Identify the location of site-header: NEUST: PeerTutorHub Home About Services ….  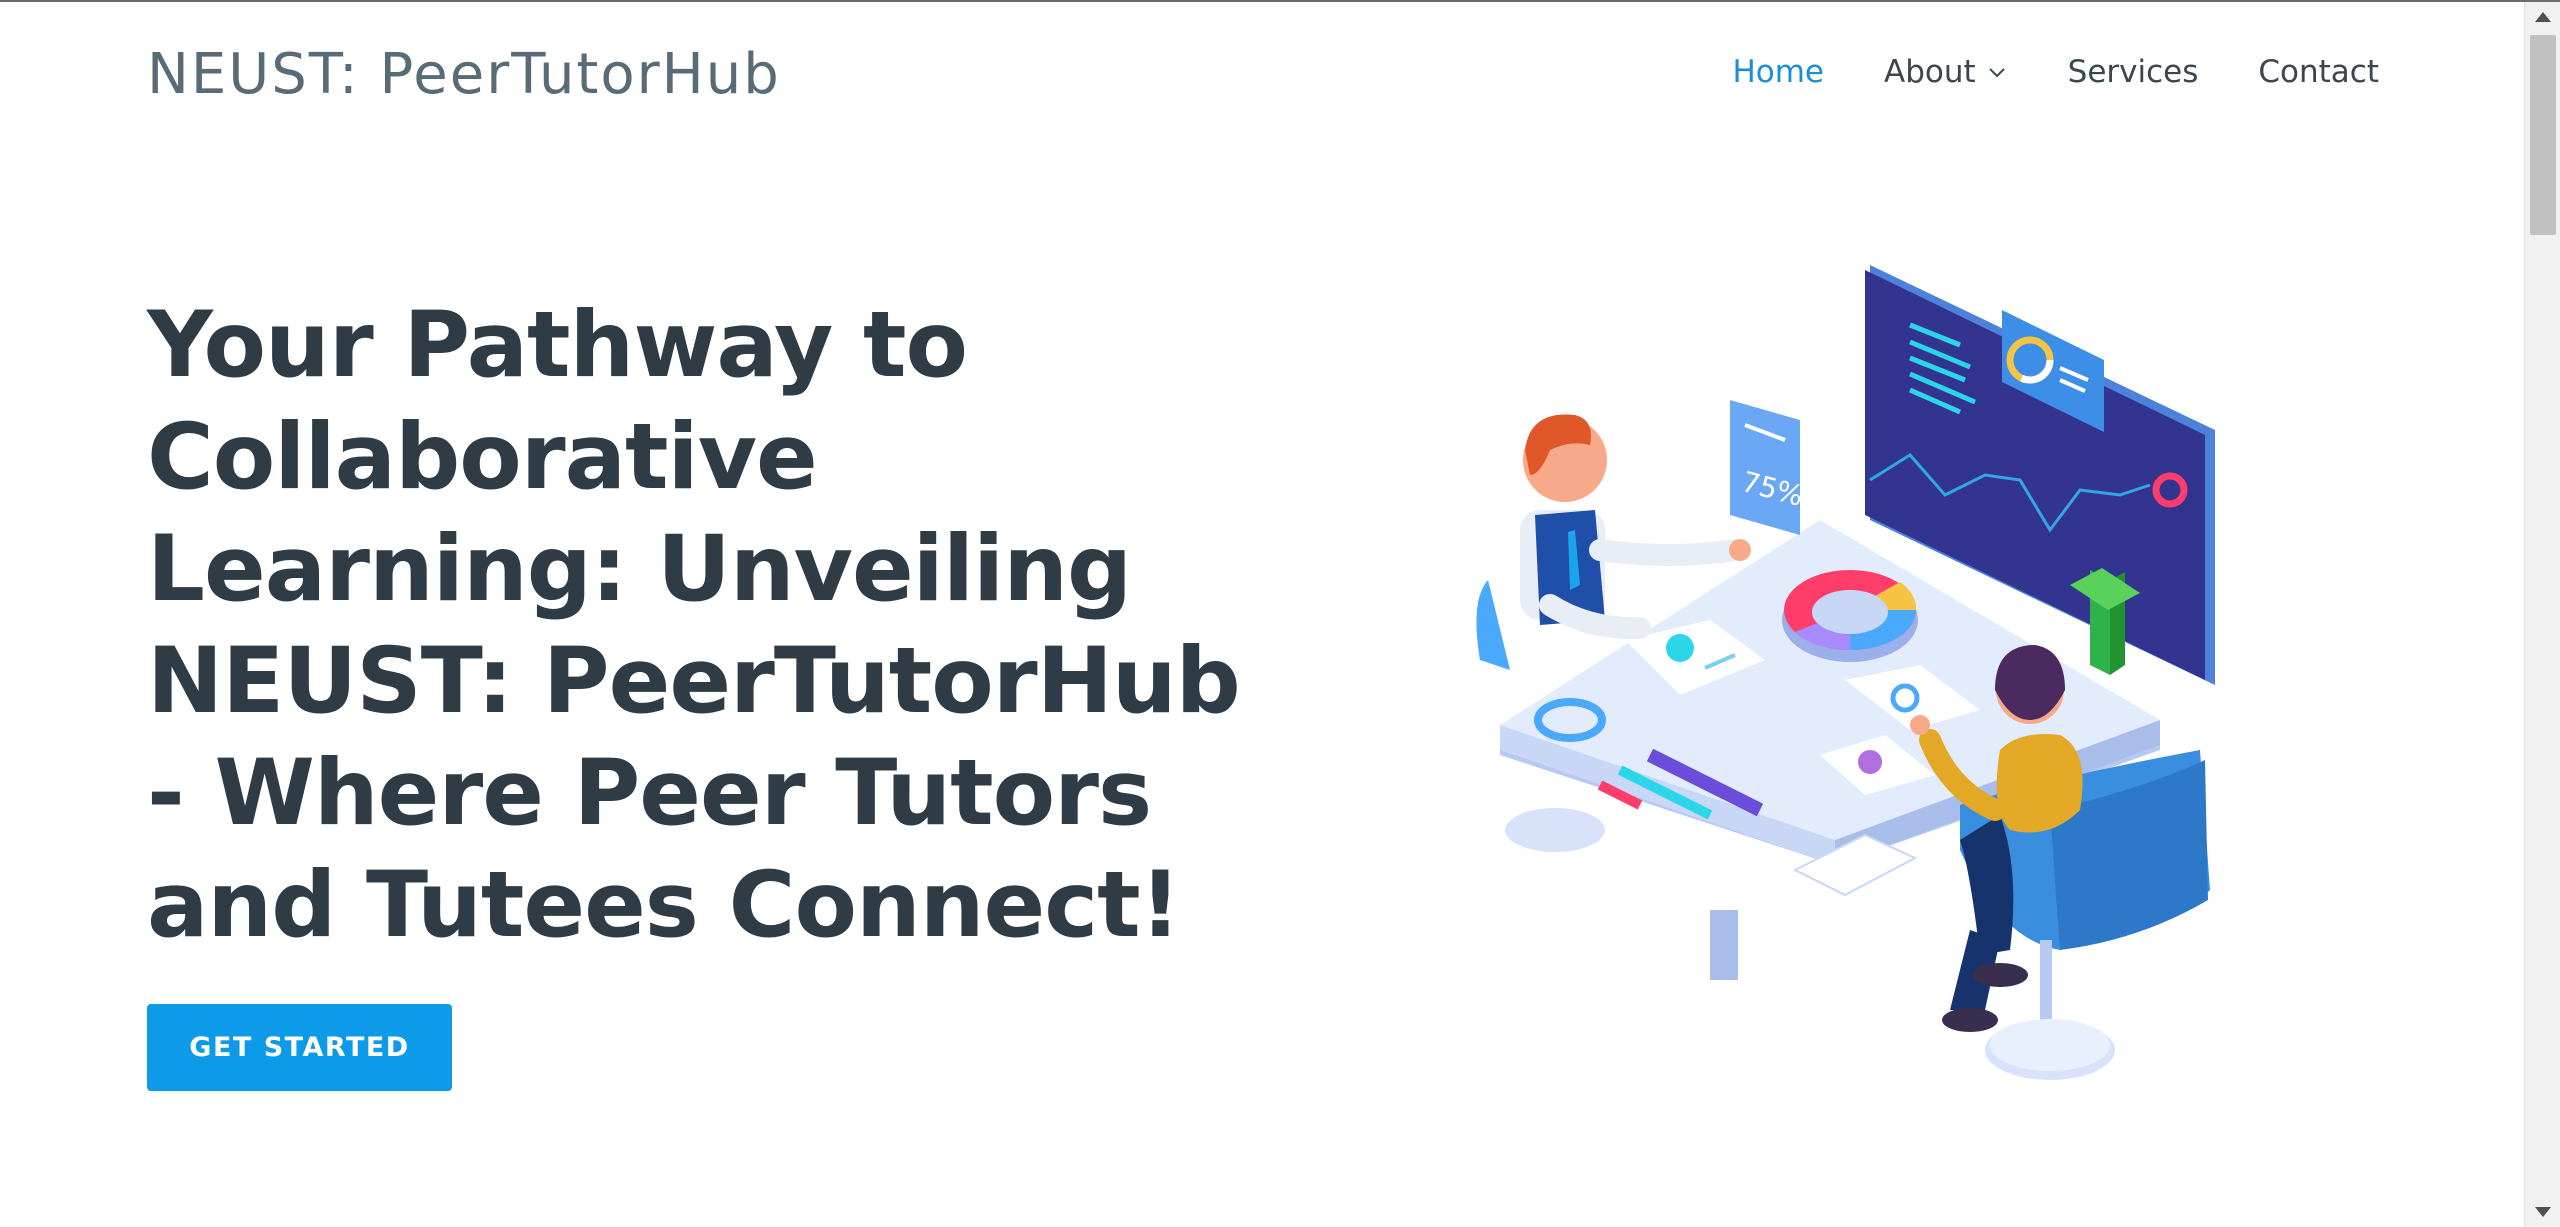
(1262, 72).